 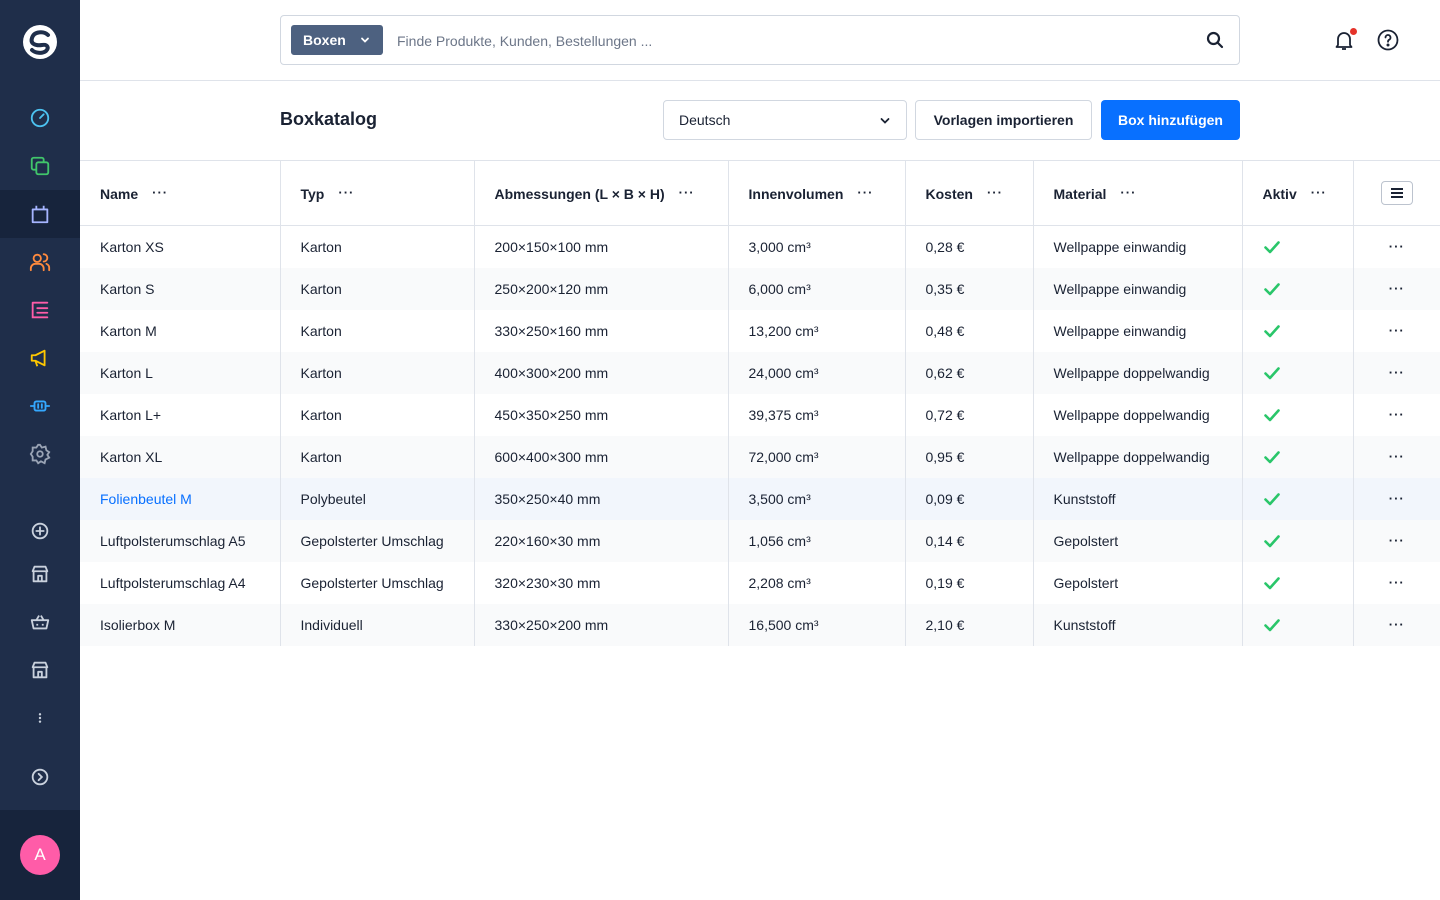 I want to click on nav-customers, so click(x=40, y=262).